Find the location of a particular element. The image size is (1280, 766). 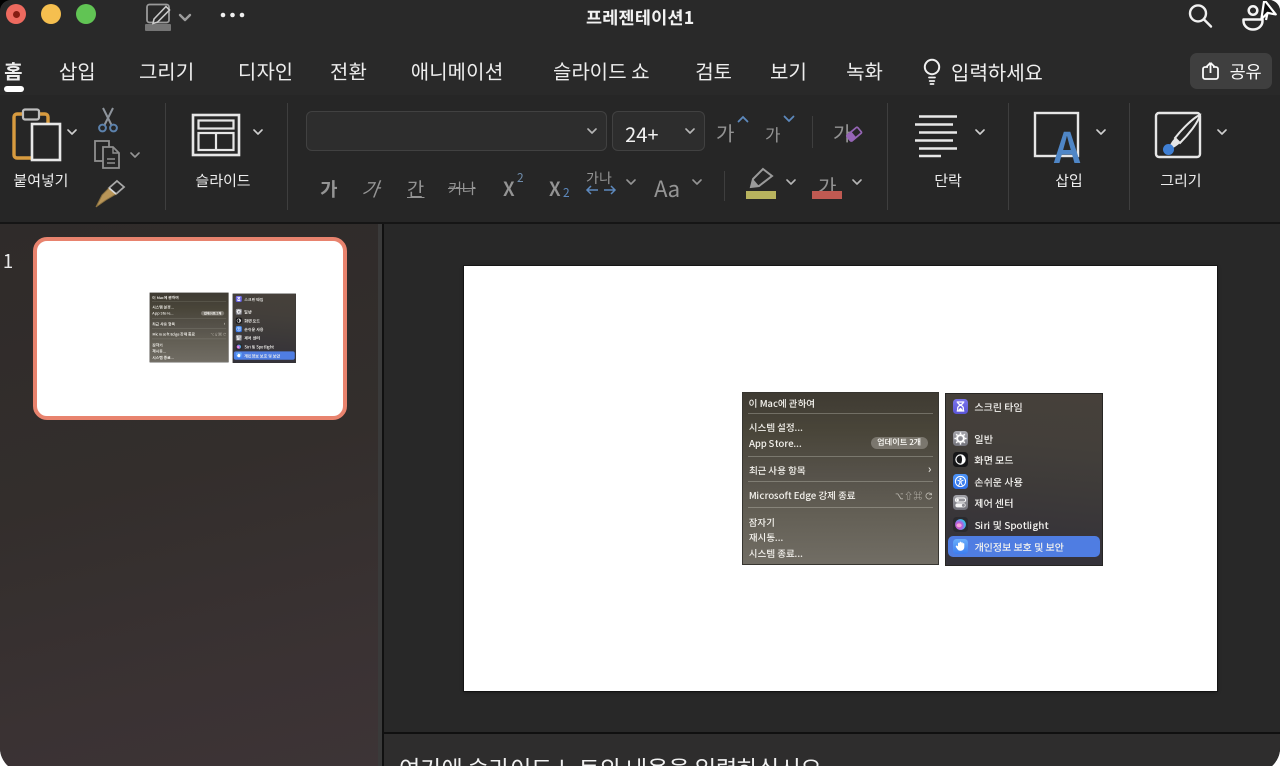

spacing-arrows-icon is located at coordinates (601, 190).